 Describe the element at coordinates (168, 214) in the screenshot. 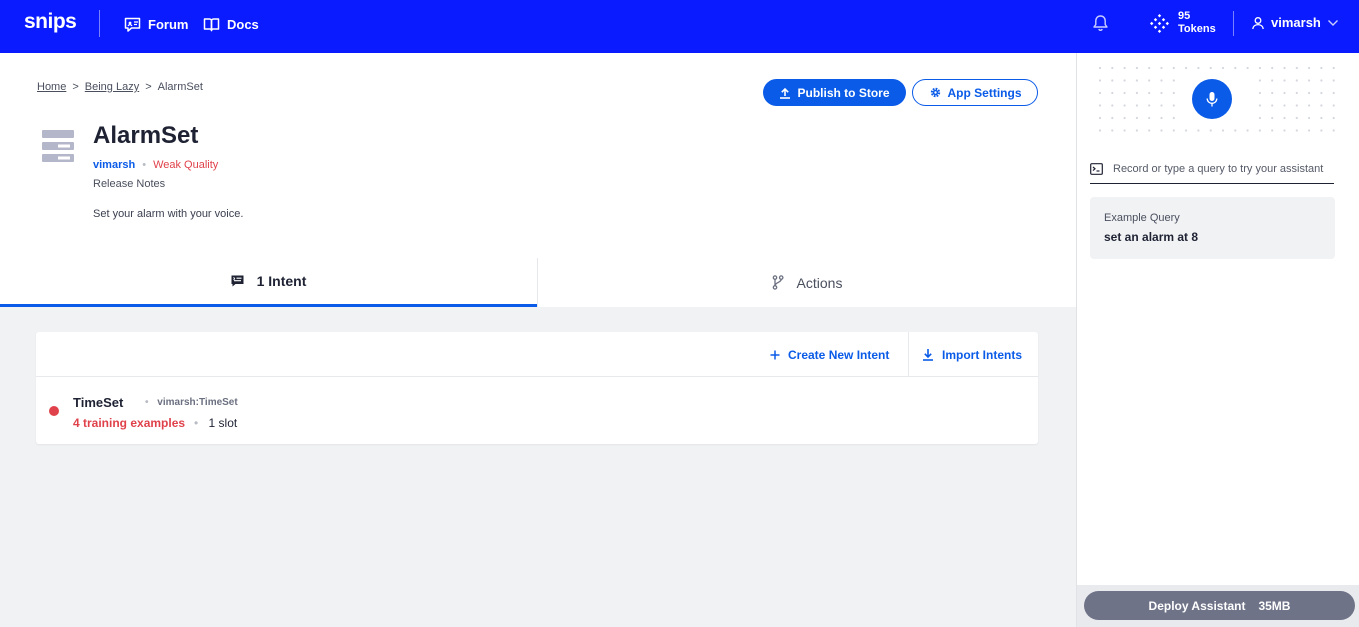

I see `app-description: Set your alarm with your voice.` at that location.